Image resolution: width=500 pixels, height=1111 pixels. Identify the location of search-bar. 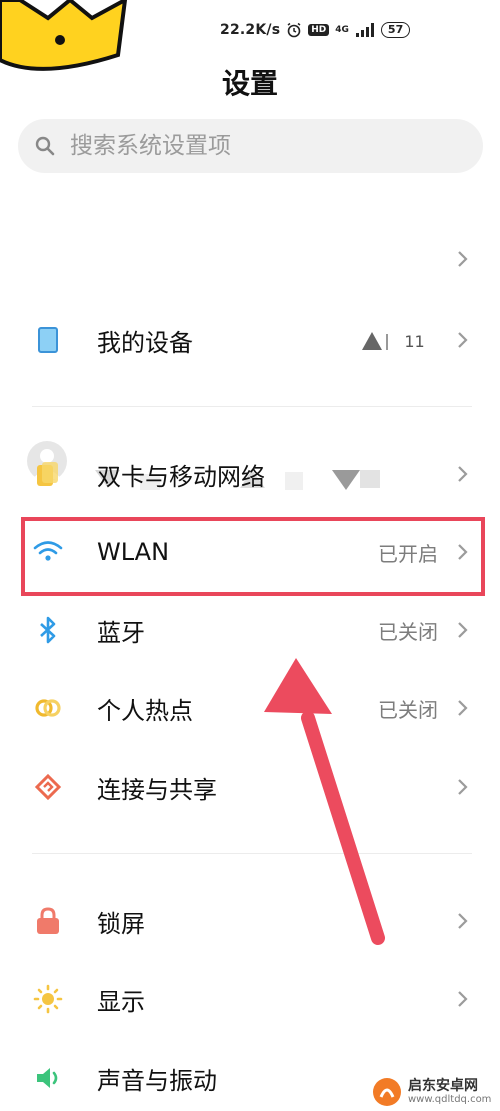
(250, 146).